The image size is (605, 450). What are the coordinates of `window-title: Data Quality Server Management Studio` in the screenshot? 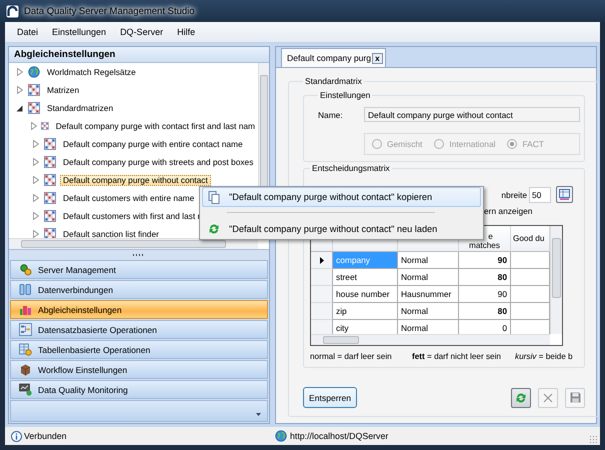 It's located at (109, 11).